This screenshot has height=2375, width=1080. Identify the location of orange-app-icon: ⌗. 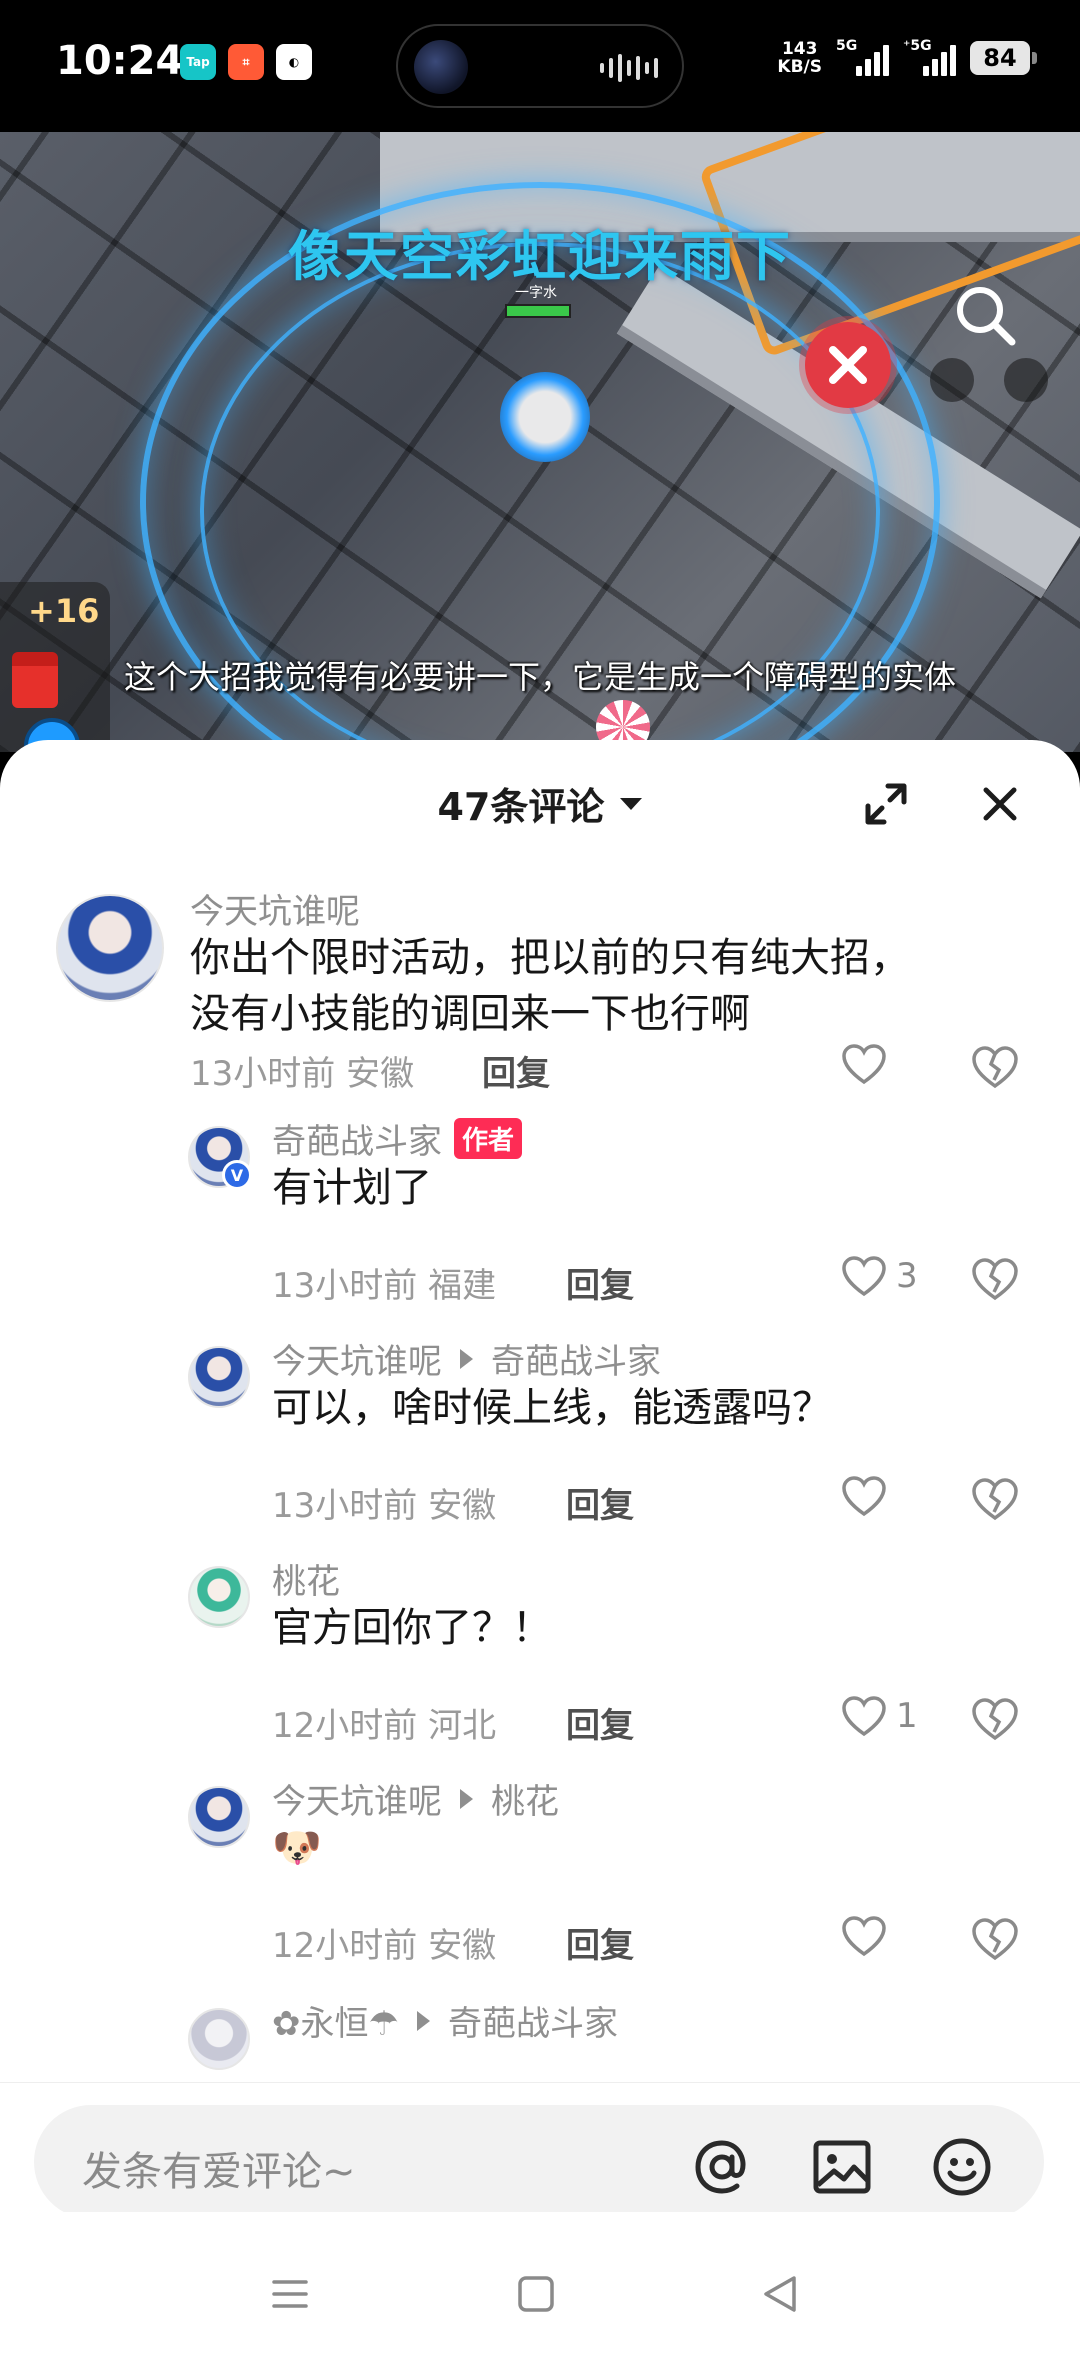
(246, 62).